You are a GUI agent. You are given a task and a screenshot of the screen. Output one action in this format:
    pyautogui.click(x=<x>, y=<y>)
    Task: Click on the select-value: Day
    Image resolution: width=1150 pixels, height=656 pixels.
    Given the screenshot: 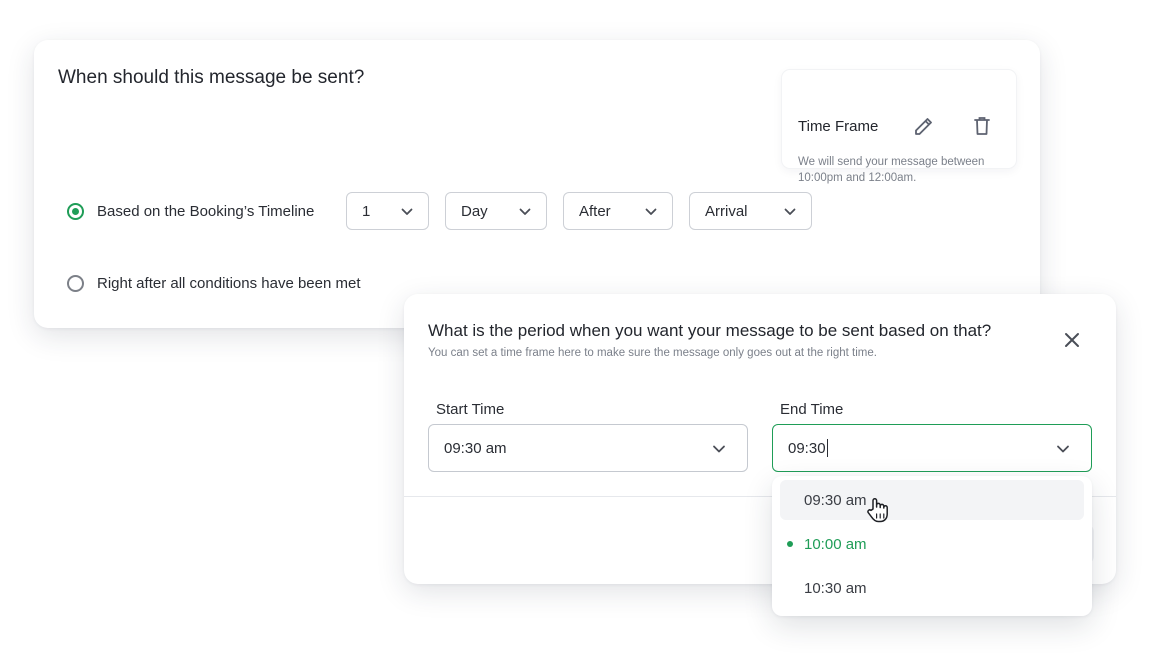 What is the action you would take?
    pyautogui.click(x=474, y=211)
    